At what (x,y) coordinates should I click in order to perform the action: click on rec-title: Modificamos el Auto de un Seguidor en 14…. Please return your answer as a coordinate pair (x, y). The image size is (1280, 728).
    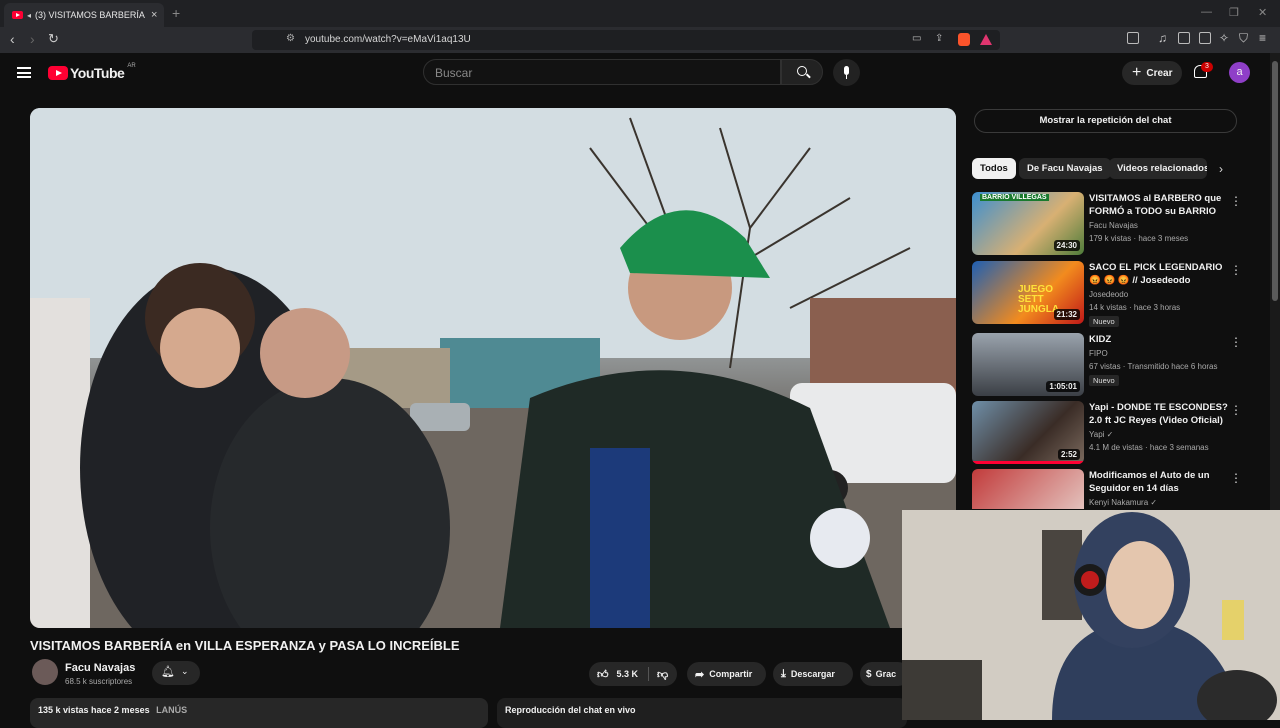
    Looking at the image, I should click on (1159, 482).